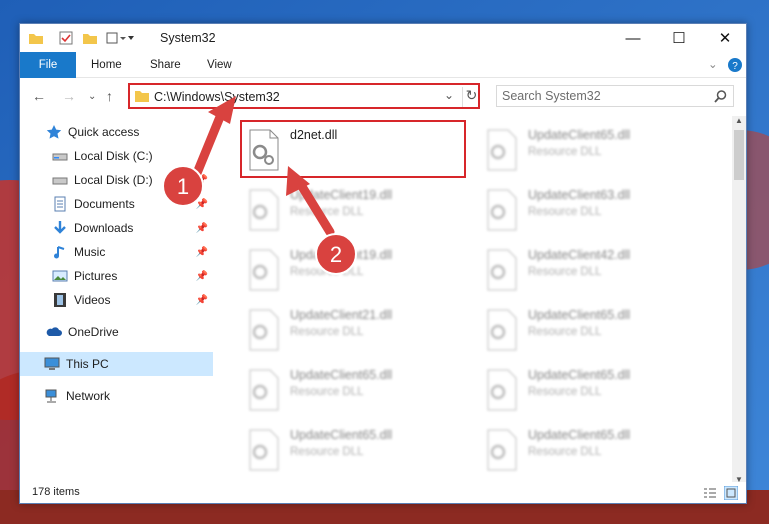  What do you see at coordinates (106, 65) in the screenshot?
I see `tab-home: Home` at bounding box center [106, 65].